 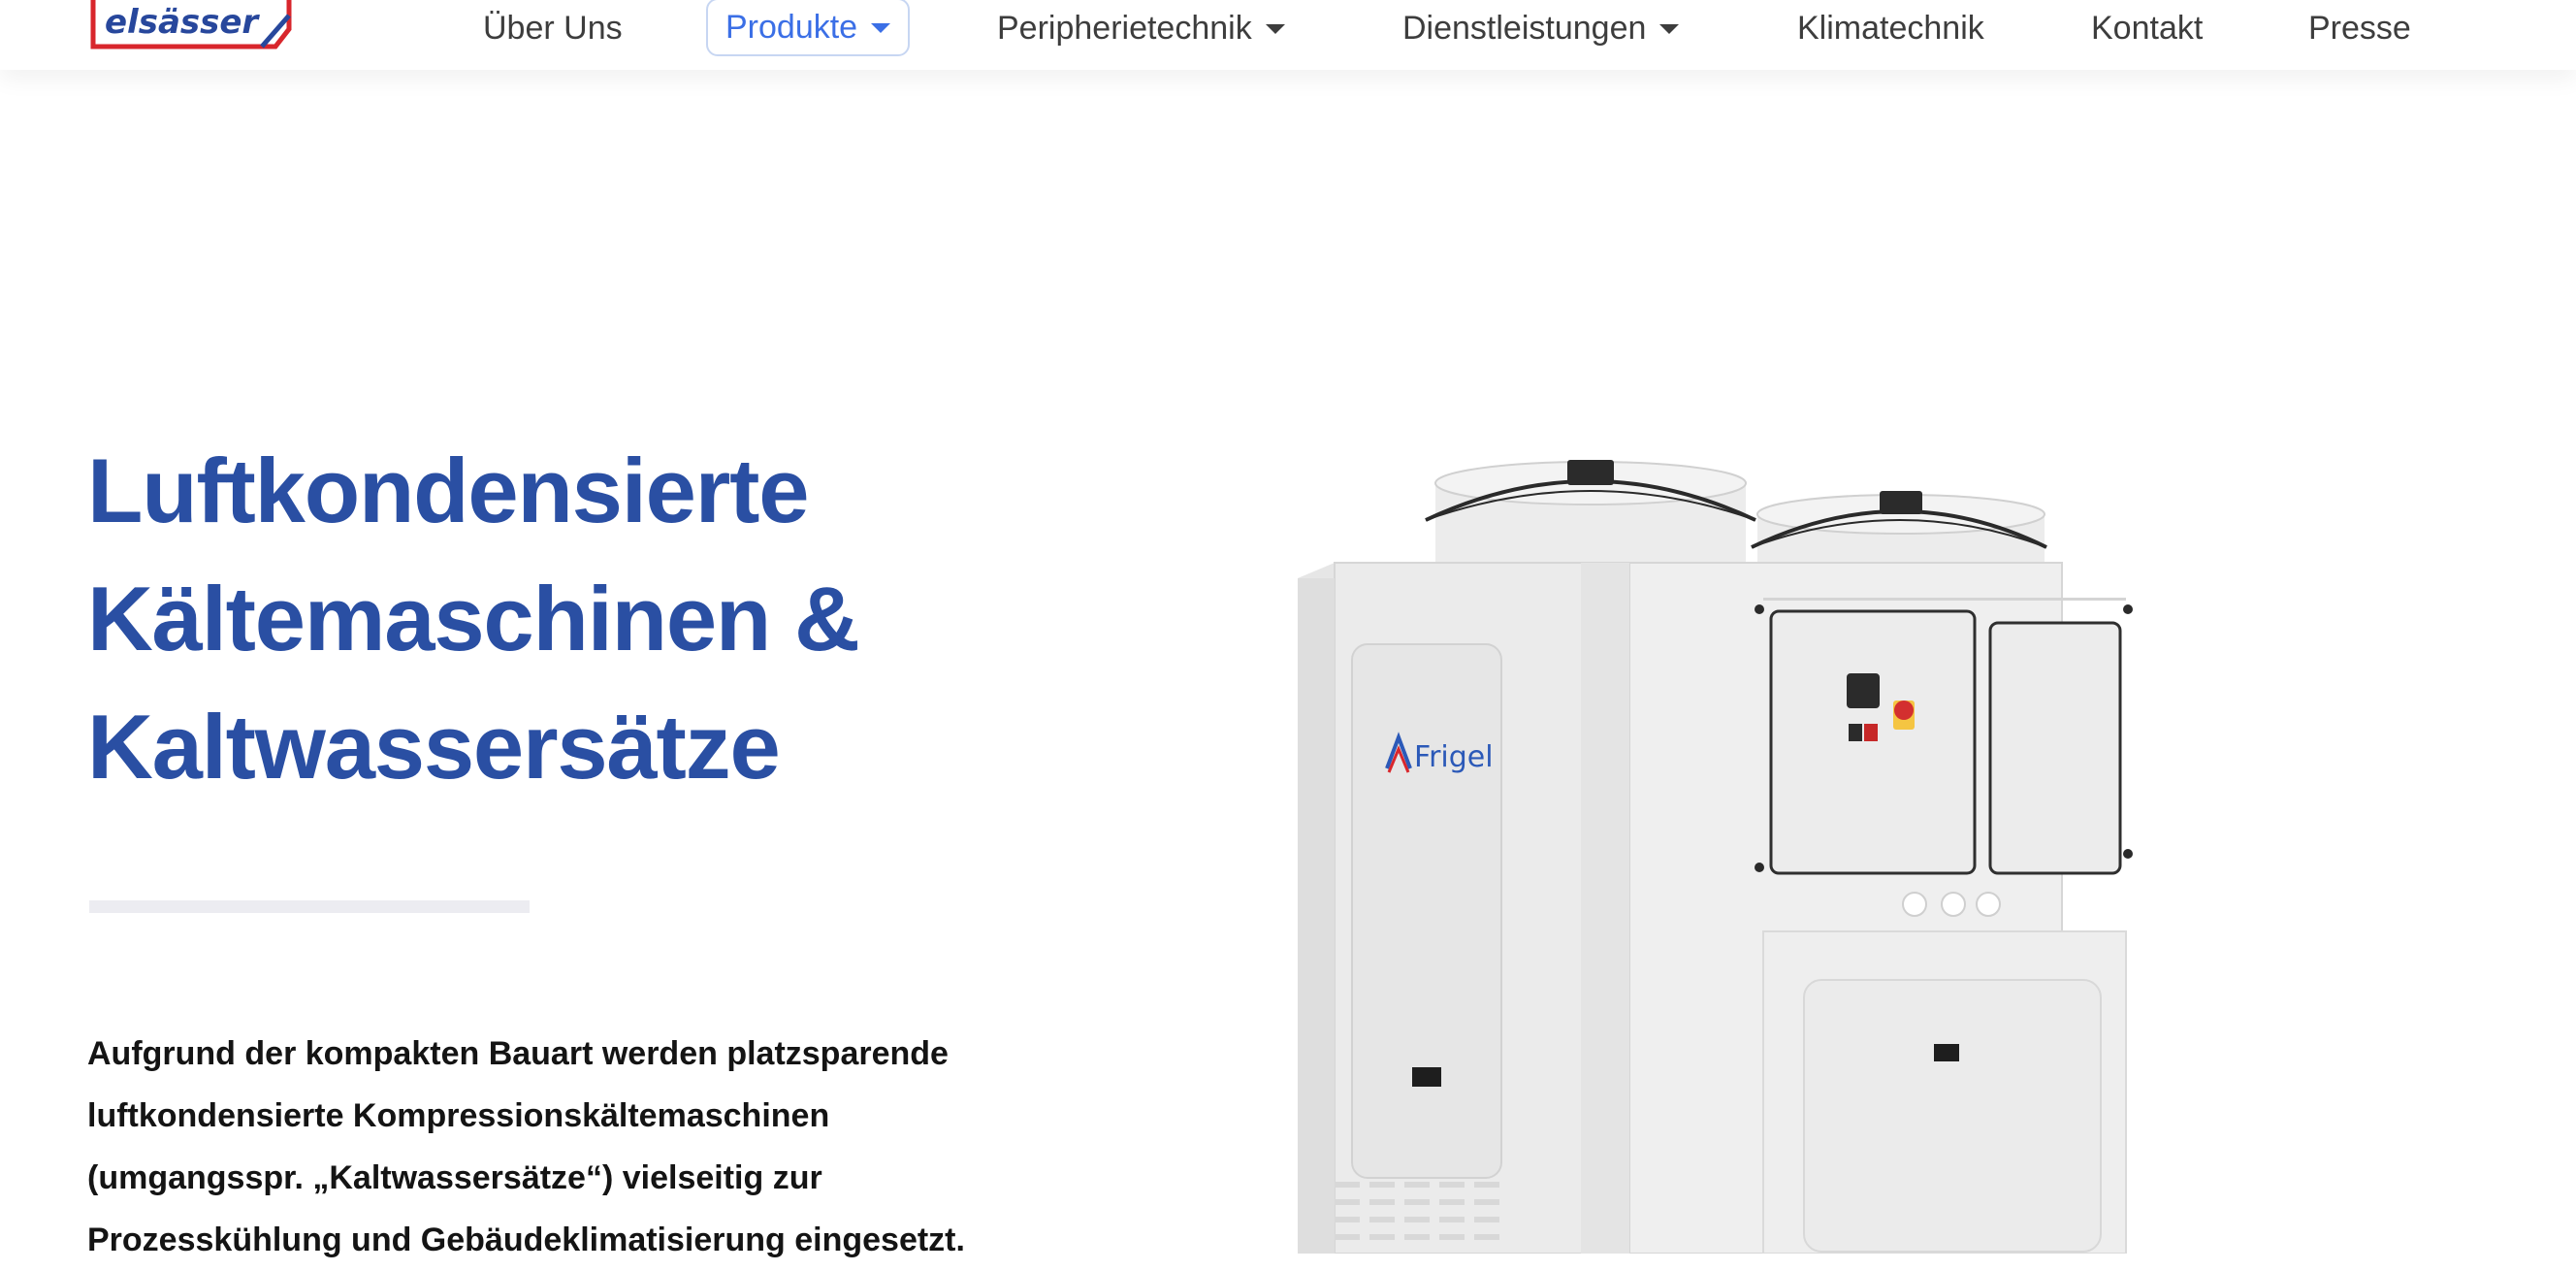 I want to click on title-line: Kaltwassersätze, so click(x=434, y=747).